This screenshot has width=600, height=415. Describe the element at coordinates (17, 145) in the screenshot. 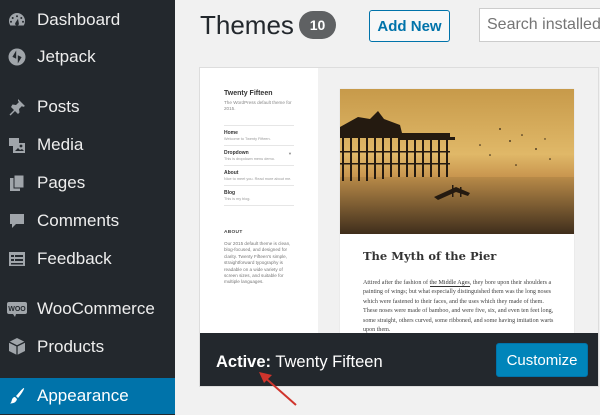

I see `media-icon` at that location.